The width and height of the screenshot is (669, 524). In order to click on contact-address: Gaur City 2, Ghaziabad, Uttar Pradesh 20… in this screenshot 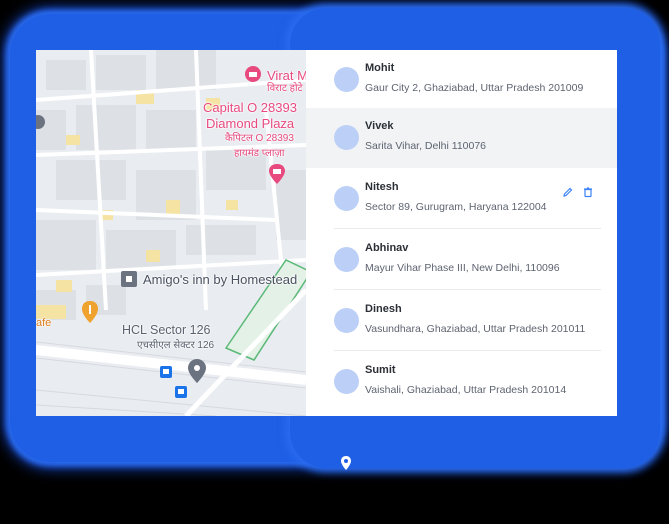, I will do `click(474, 88)`.